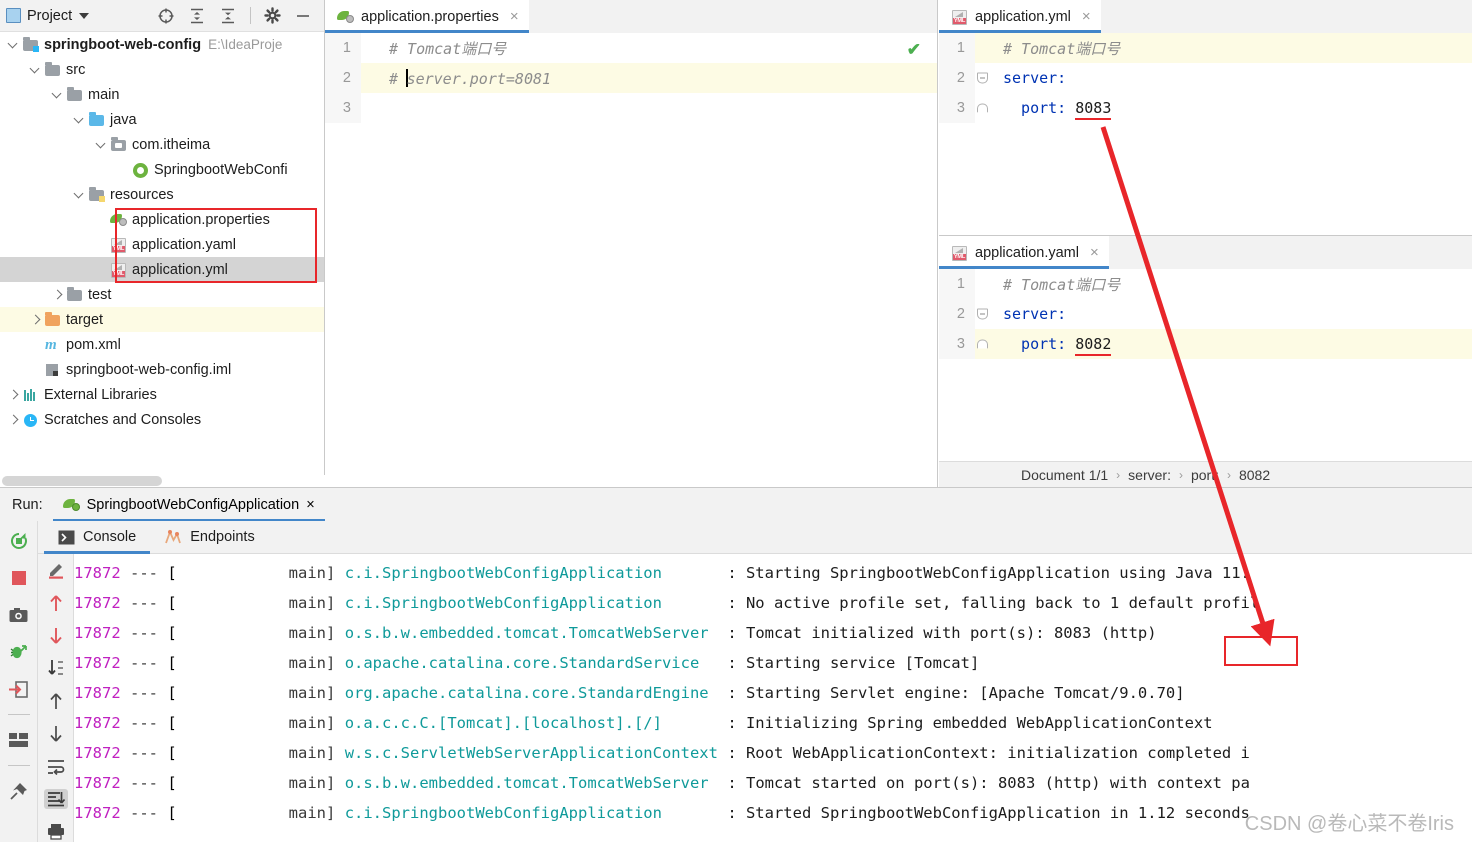  Describe the element at coordinates (631, 108) in the screenshot. I see `code-line: 3` at that location.